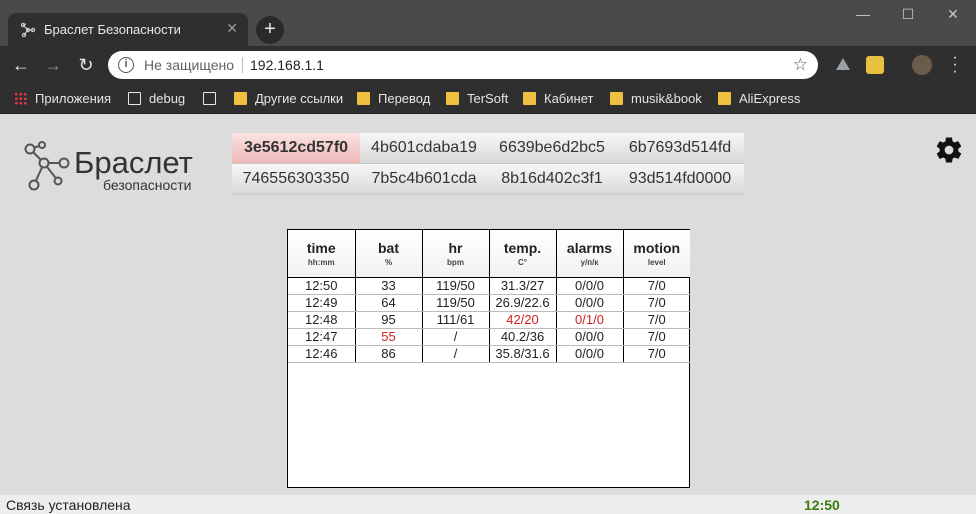 Image resolution: width=976 pixels, height=514 pixels. What do you see at coordinates (455, 262) in the screenshot?
I see `column-unit: bpm` at bounding box center [455, 262].